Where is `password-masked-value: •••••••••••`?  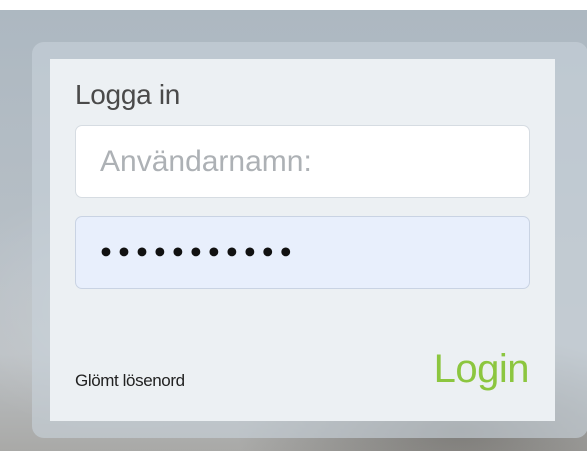 password-masked-value: ••••••••••• is located at coordinates (197, 252).